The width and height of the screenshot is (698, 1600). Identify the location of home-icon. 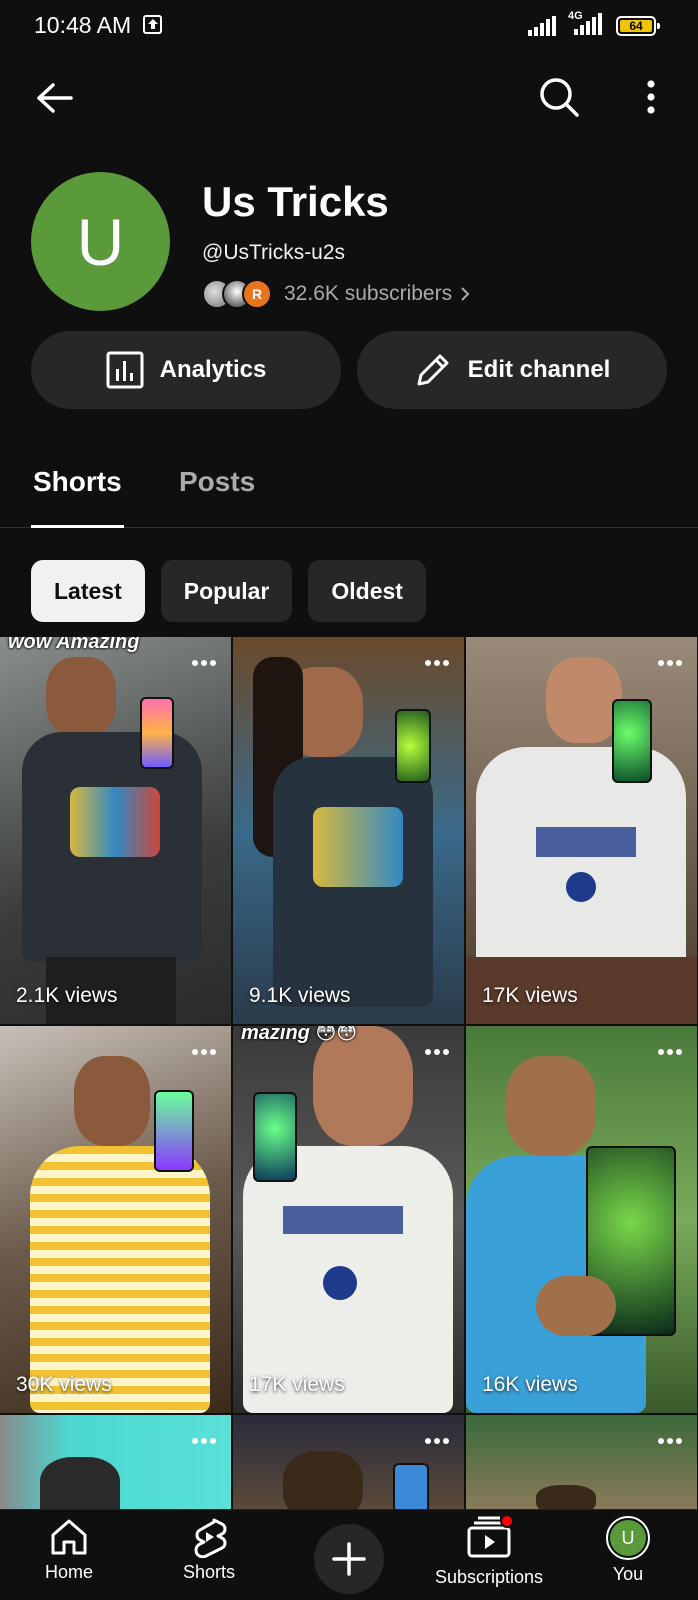
(69, 1537).